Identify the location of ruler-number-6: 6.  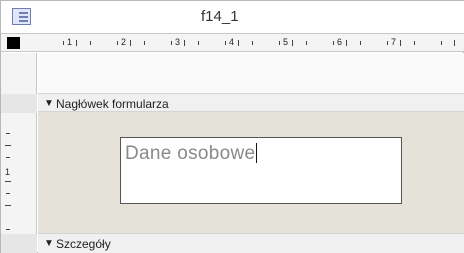
(340, 42).